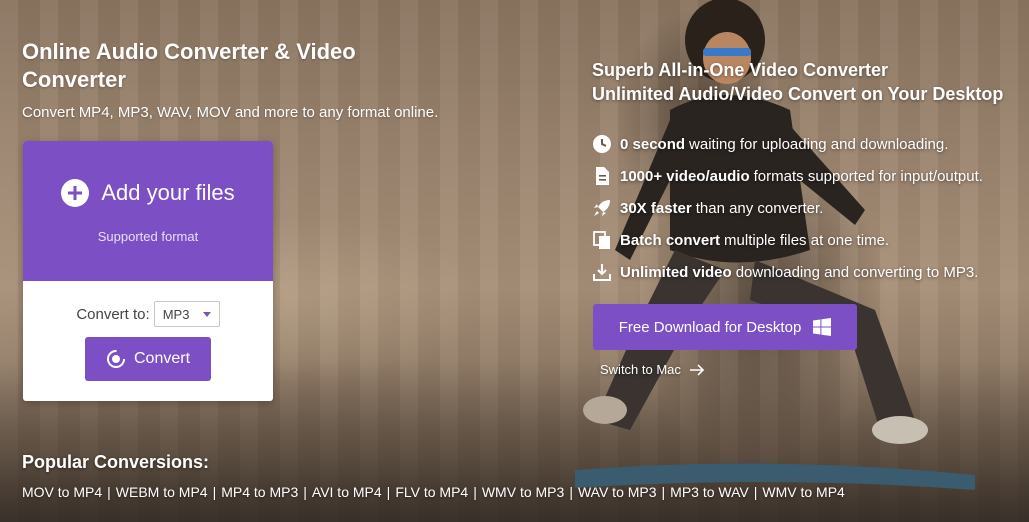 The height and width of the screenshot is (522, 1029). Describe the element at coordinates (162, 492) in the screenshot. I see `conversion-link: WEBM to MP4` at that location.